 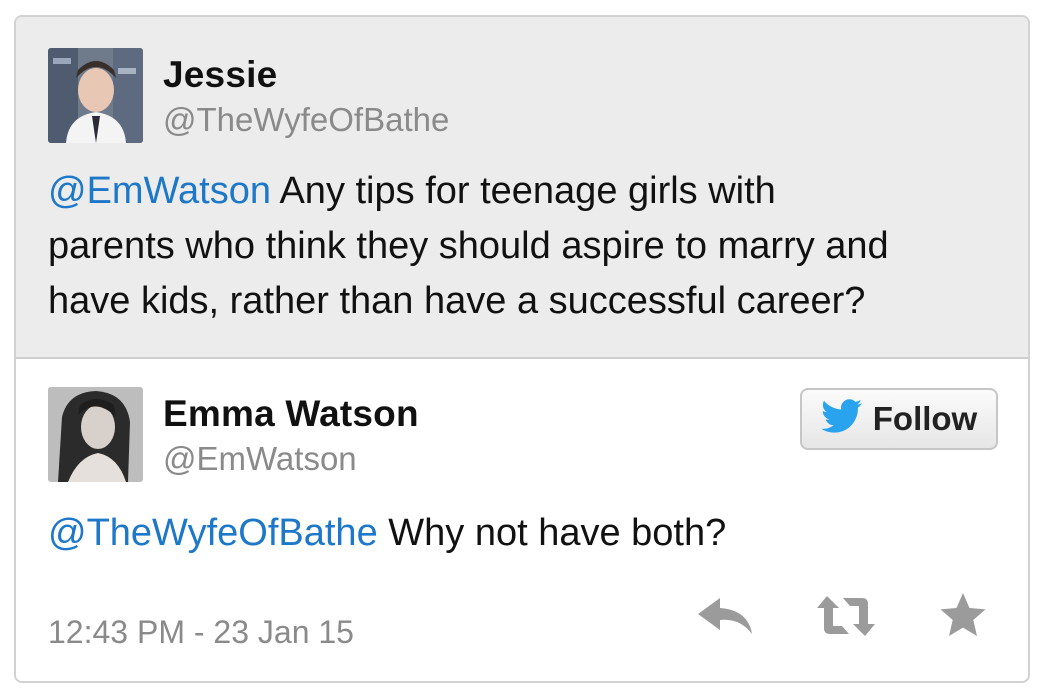 I want to click on mention-link: @EmWatson, so click(x=159, y=191).